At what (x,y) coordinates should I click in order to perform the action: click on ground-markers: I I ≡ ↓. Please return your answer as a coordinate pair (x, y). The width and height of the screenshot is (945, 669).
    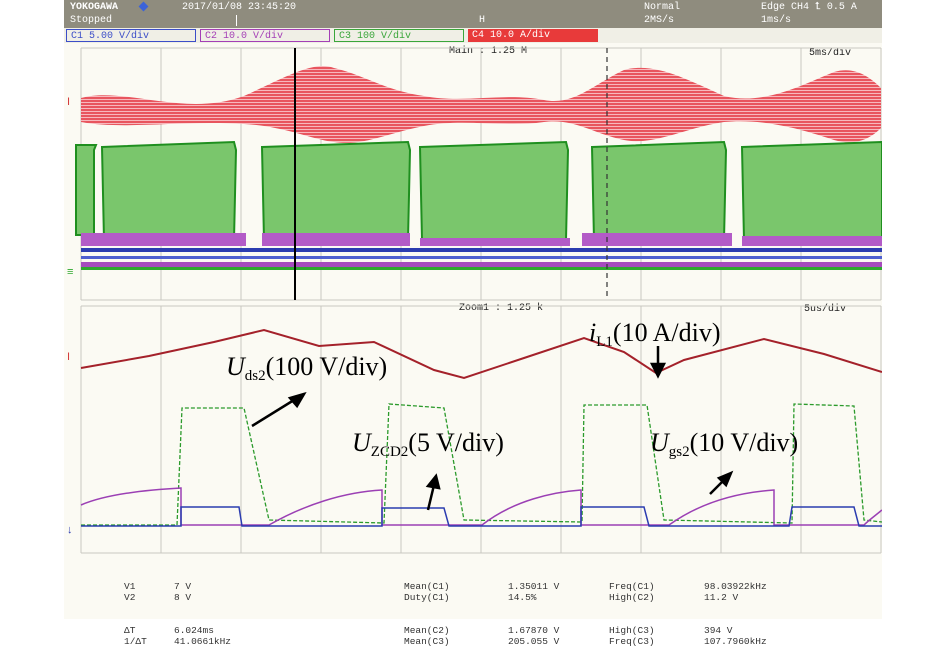
    Looking at the image, I should click on (70, 316).